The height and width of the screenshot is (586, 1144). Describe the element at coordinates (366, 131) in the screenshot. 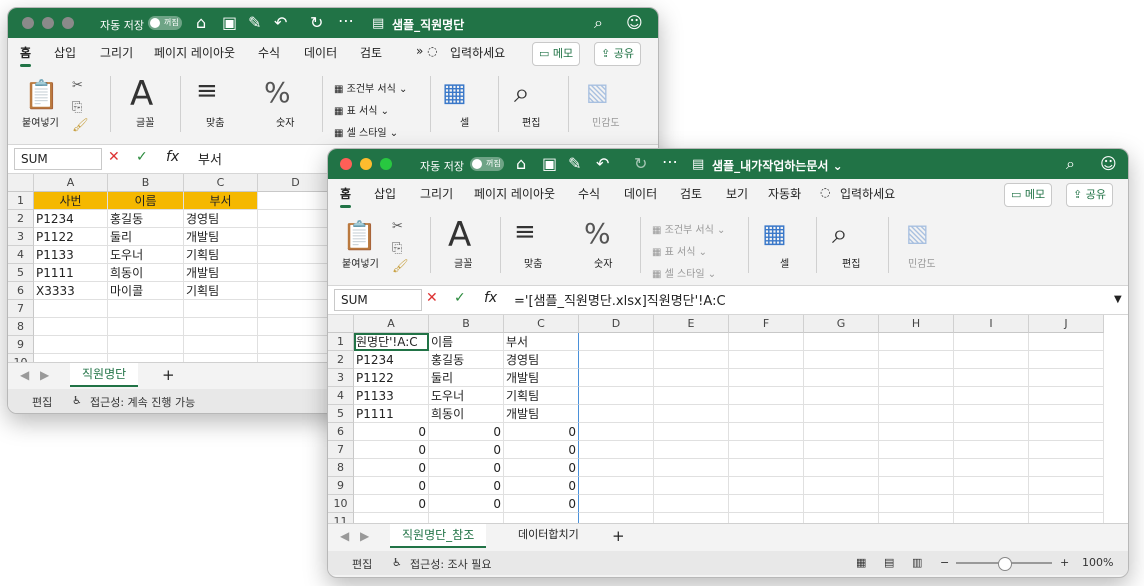

I see `cell-style-button: ▦ 셀 스타일 ⌄` at that location.